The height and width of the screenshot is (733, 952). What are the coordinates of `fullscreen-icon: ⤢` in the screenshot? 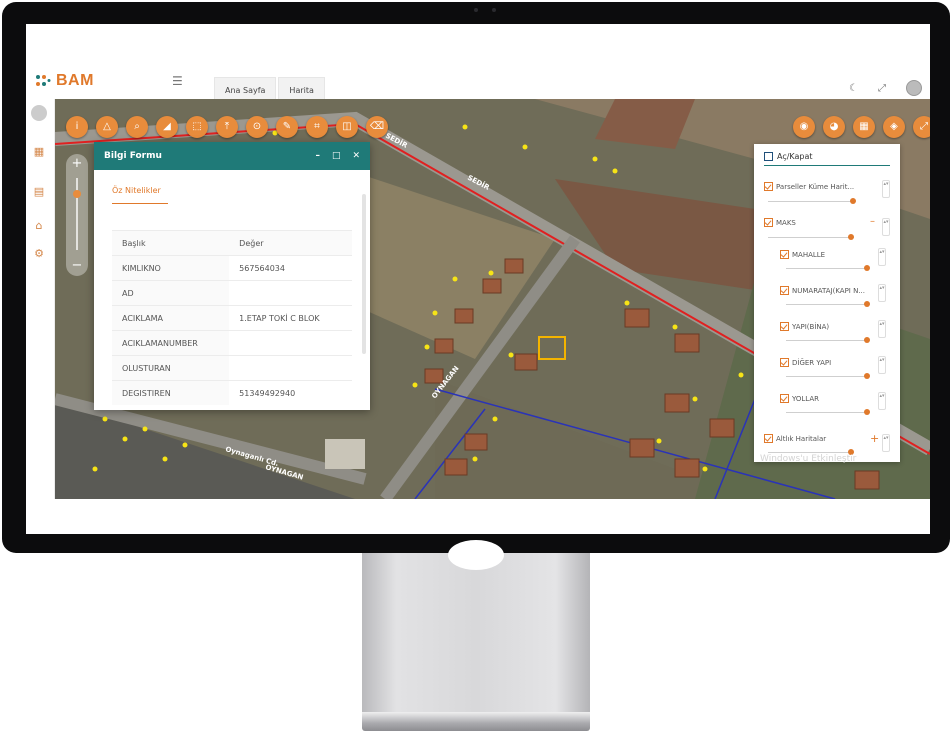 It's located at (882, 88).